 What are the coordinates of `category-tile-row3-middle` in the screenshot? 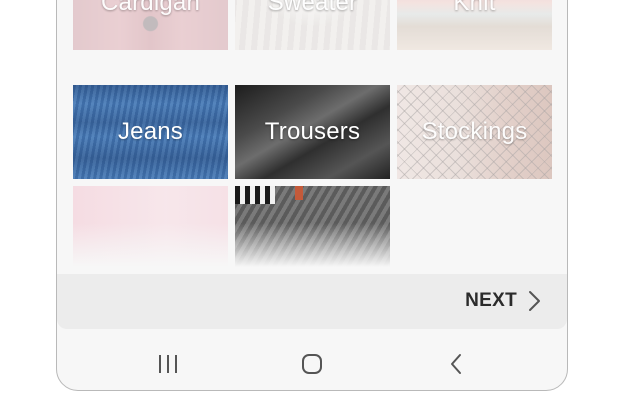 It's located at (312, 229).